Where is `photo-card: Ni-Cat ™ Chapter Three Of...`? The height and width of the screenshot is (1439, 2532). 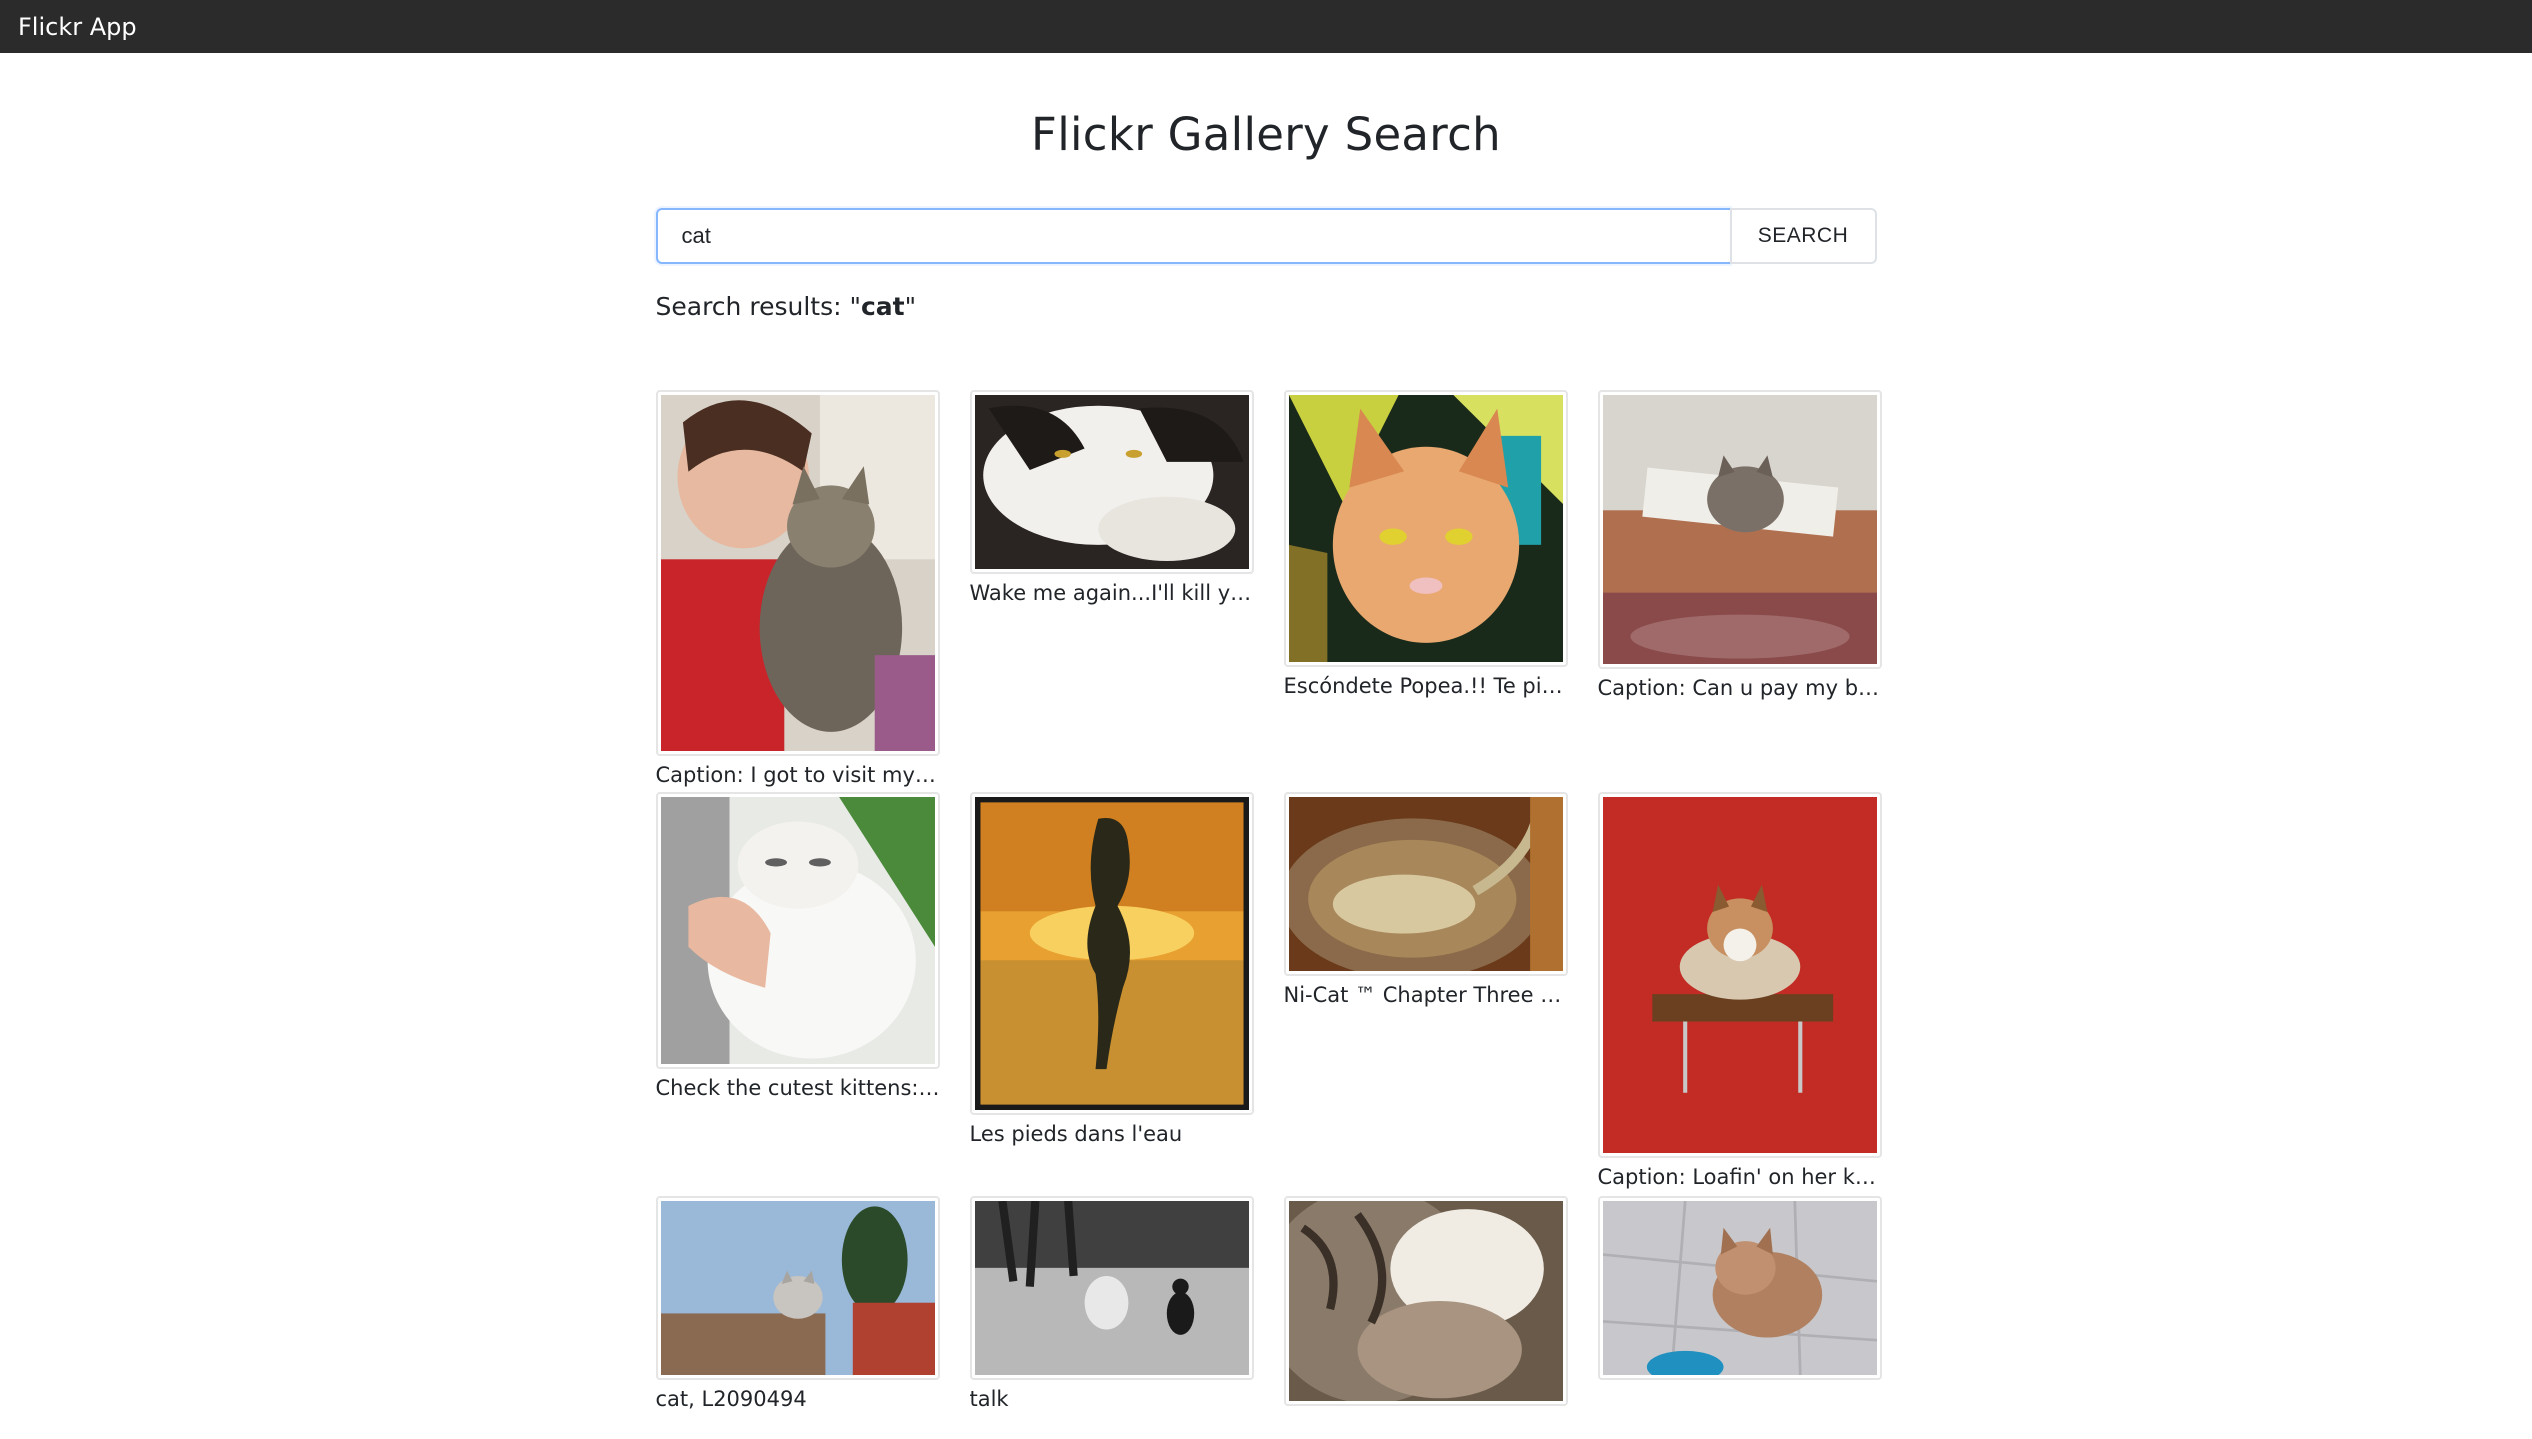
photo-card: Ni-Cat ™ Chapter Three Of... is located at coordinates (1425, 900).